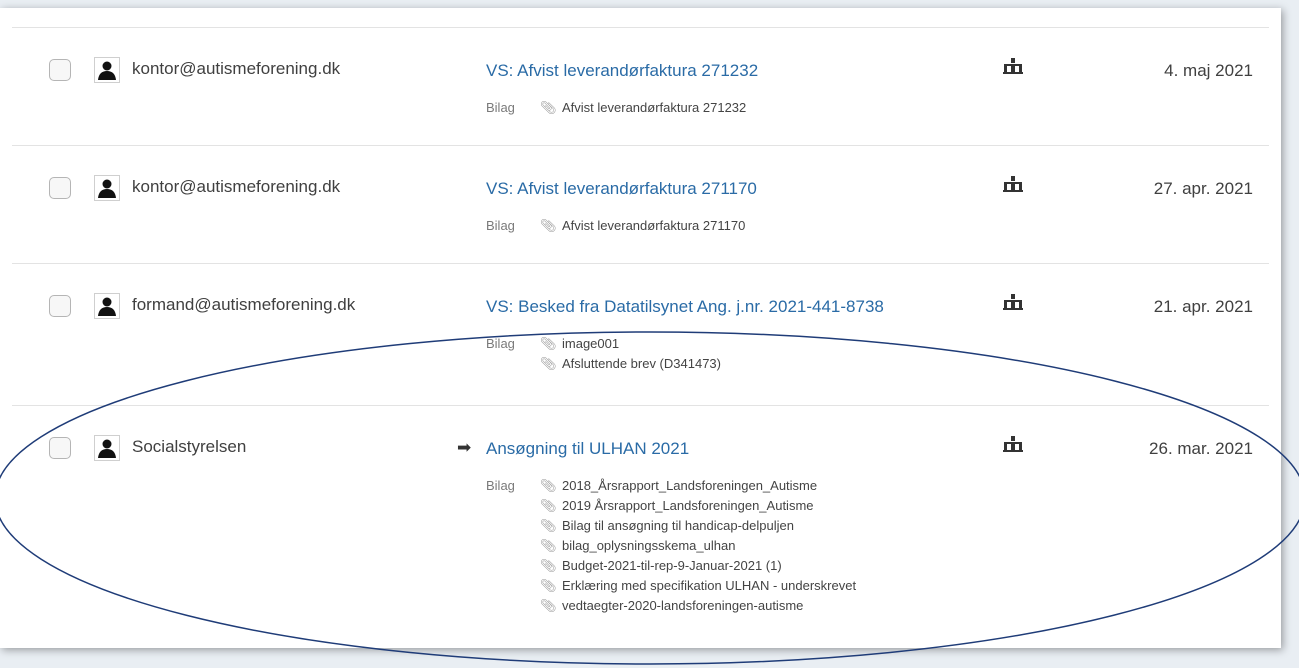 The image size is (1299, 668). What do you see at coordinates (642, 226) in the screenshot?
I see `attachment-item: 📎︎ Afvist leverandørfaktura 271170` at bounding box center [642, 226].